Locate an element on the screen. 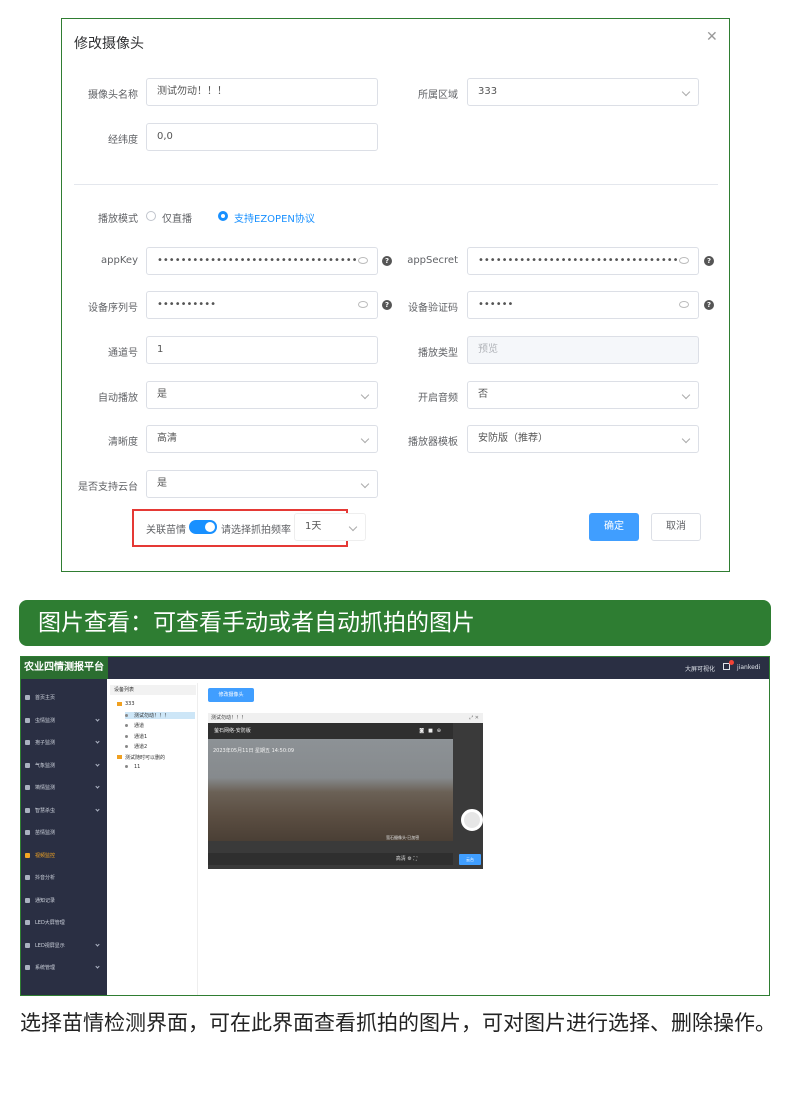 The height and width of the screenshot is (1101, 790). tree-node: 测试随时可以删的 is located at coordinates (141, 757).